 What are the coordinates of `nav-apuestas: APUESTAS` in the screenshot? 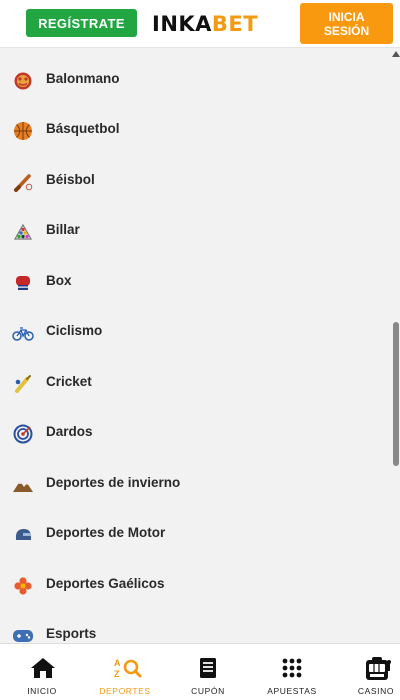 It's located at (292, 672).